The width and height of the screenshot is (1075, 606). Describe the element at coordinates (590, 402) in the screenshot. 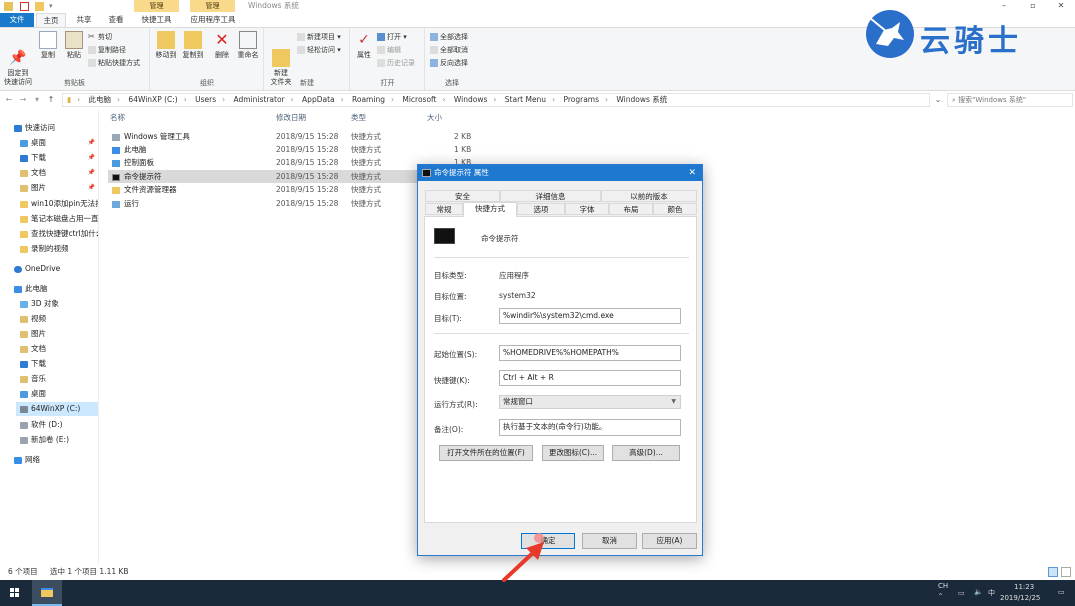

I see `run-select: 常规窗口 ▼` at that location.